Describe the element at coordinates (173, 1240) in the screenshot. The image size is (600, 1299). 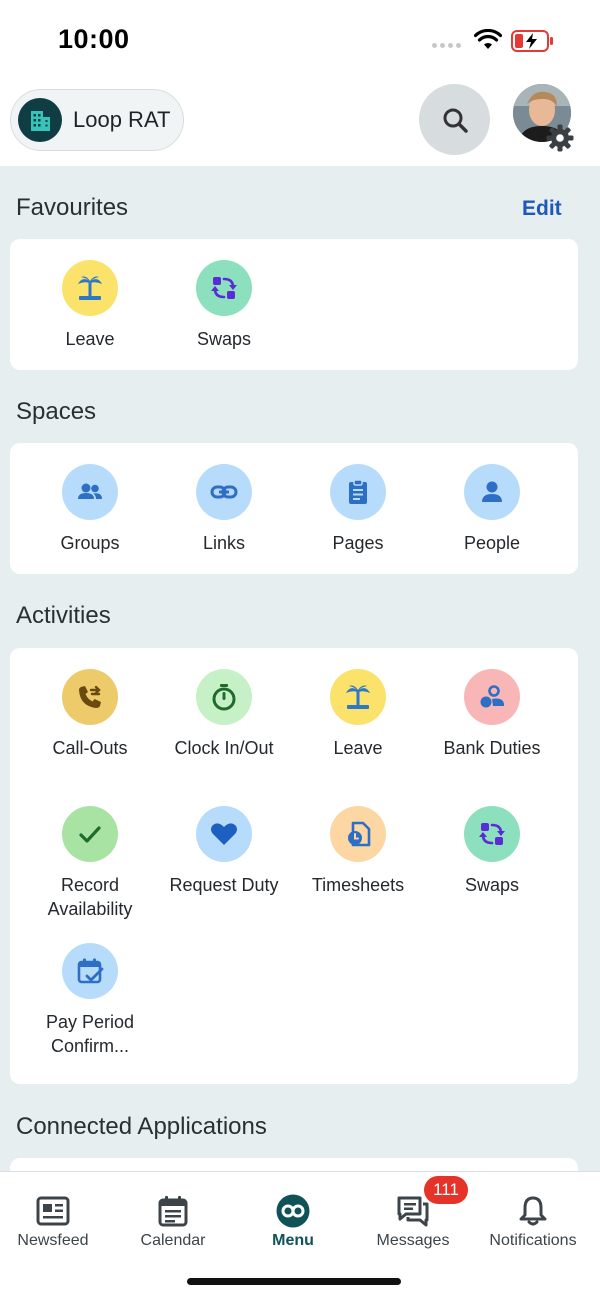
I see `nav-label: Calendar` at that location.